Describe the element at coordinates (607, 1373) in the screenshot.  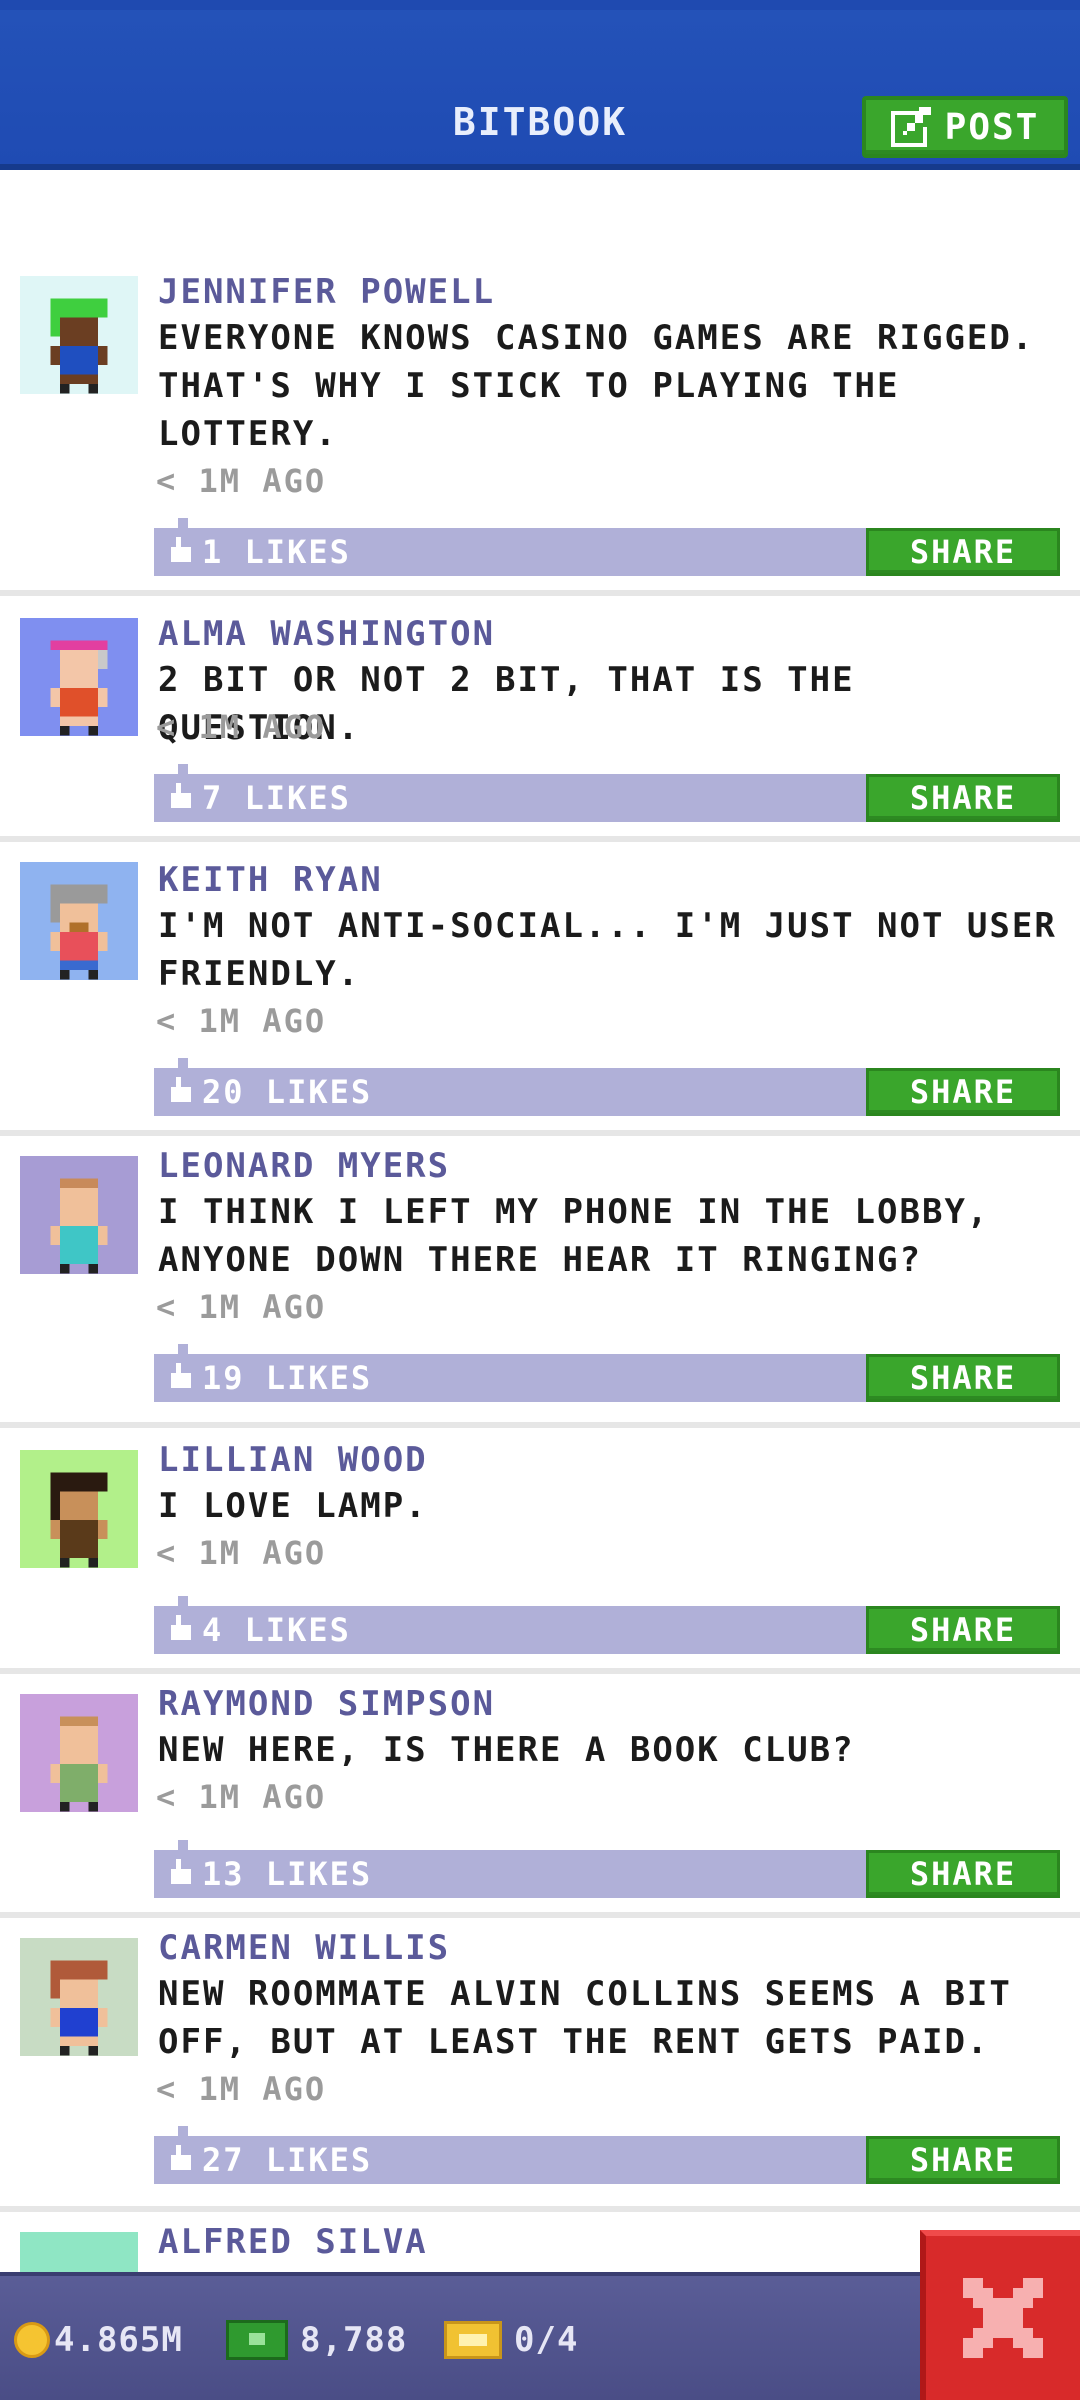
I see `likes-bar: 19 LIKES SHARE` at that location.